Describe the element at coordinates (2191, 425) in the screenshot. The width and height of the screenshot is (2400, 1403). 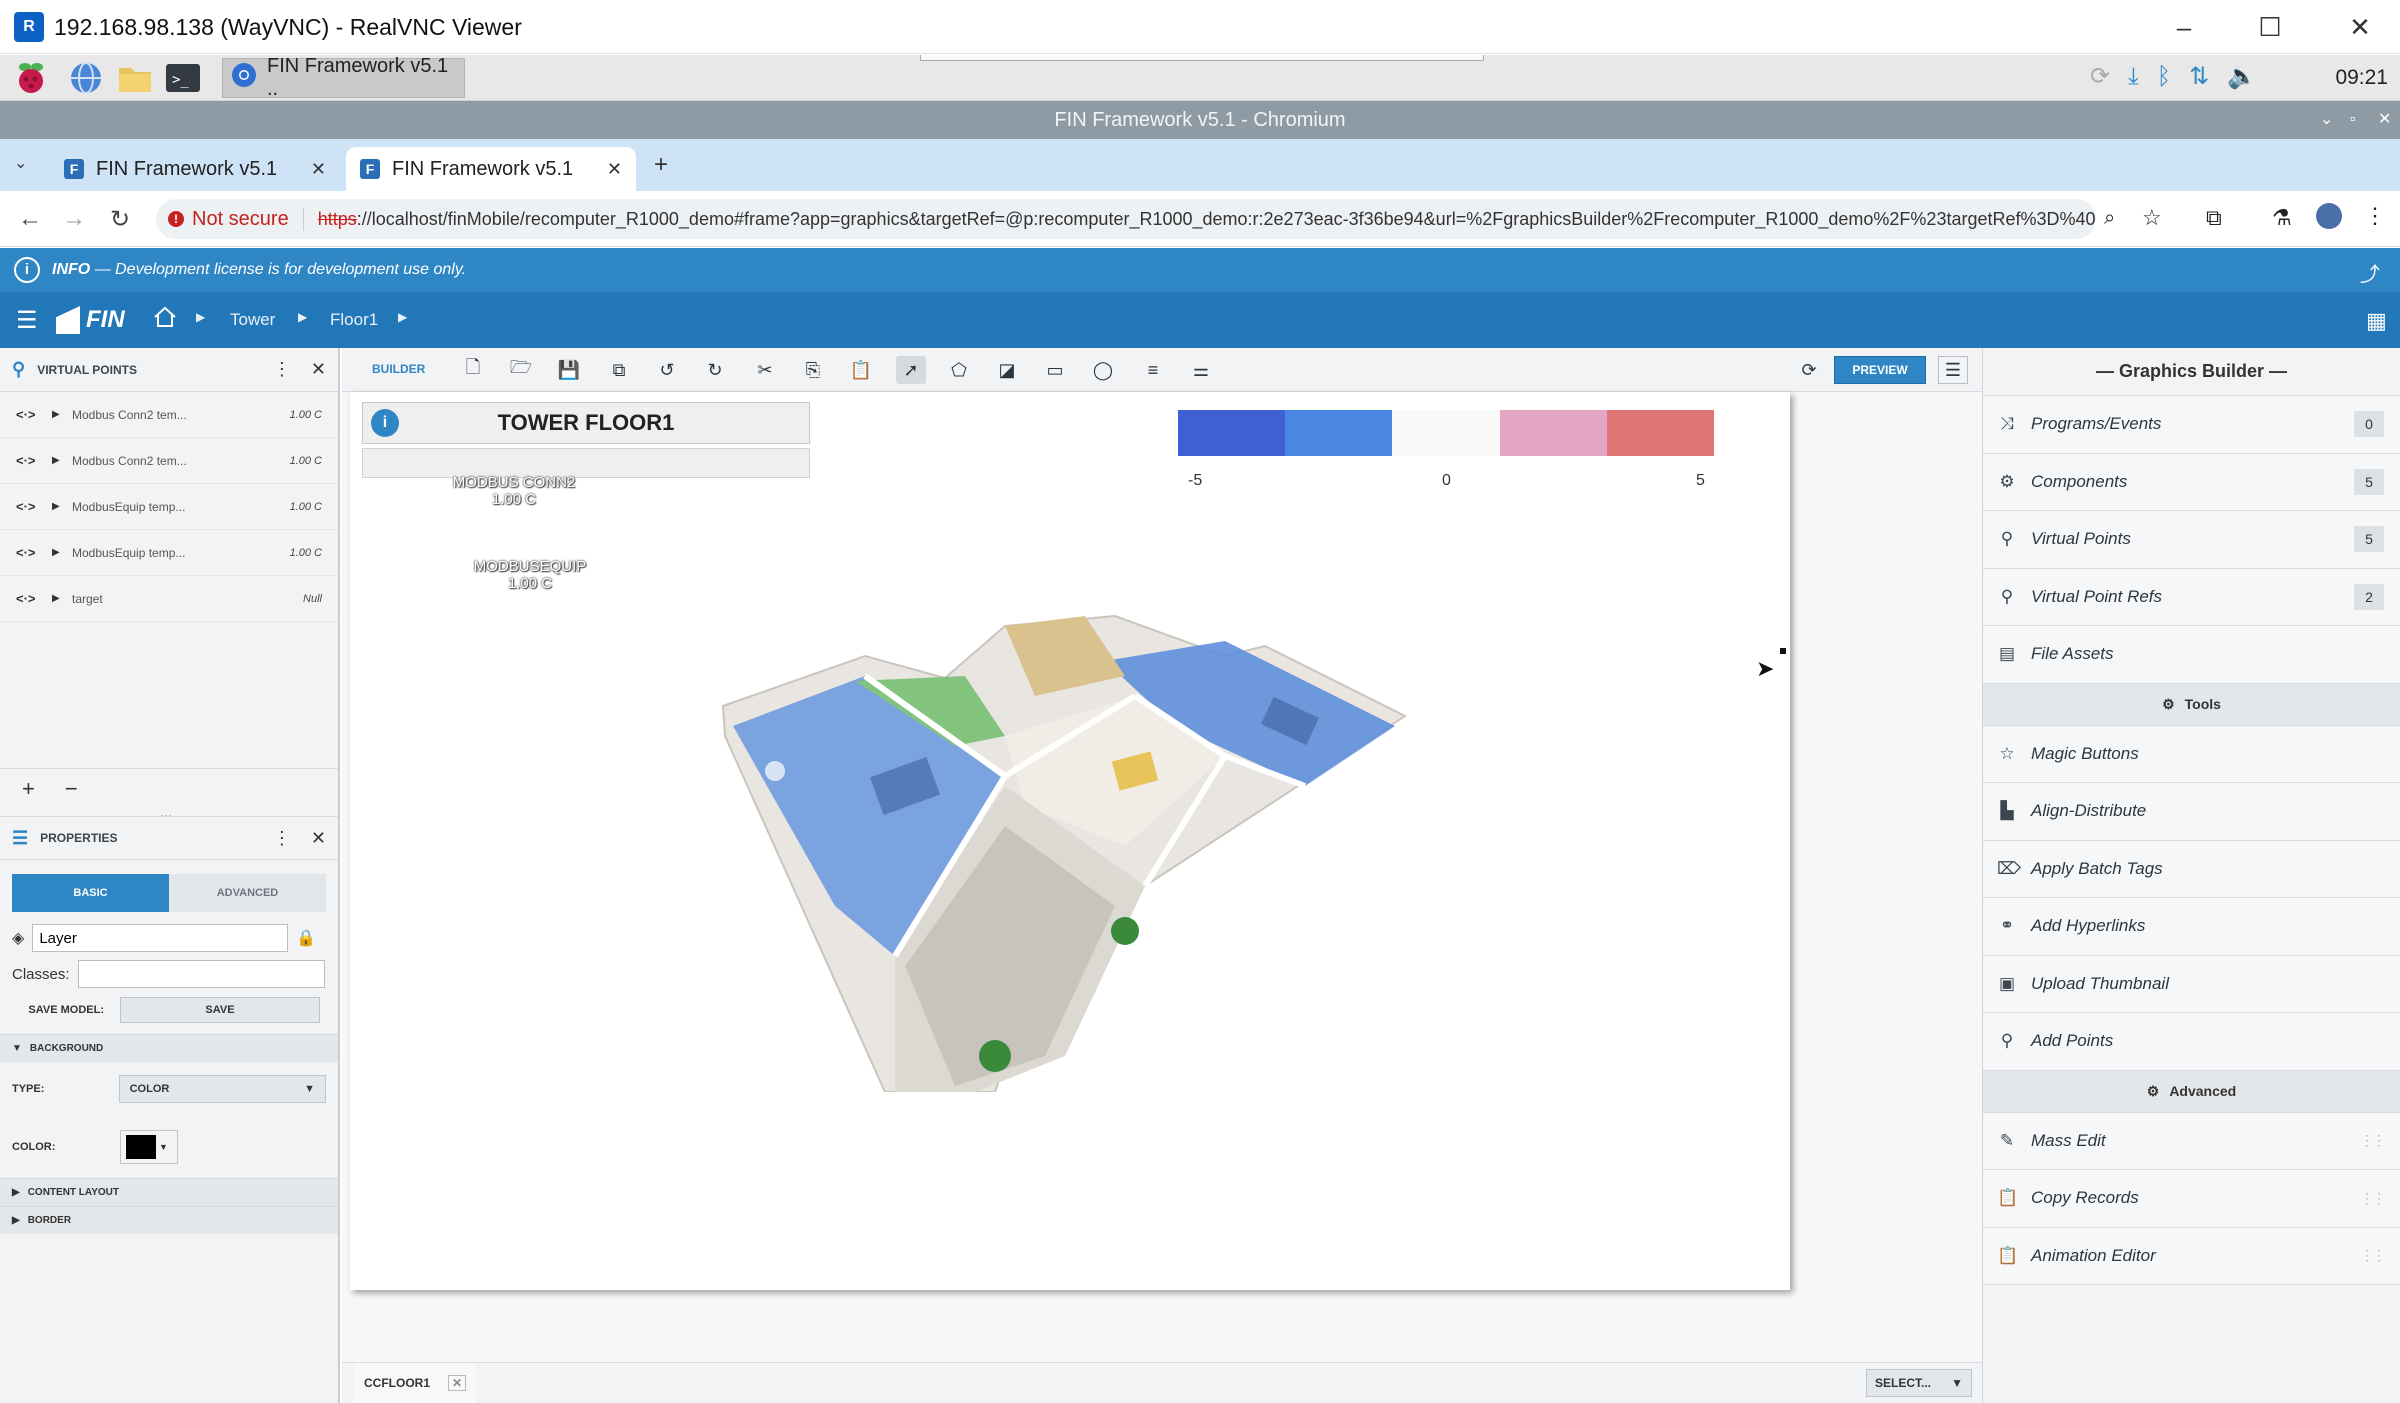
I see `programs-events-item: ⤨ Programs/Events 0` at that location.